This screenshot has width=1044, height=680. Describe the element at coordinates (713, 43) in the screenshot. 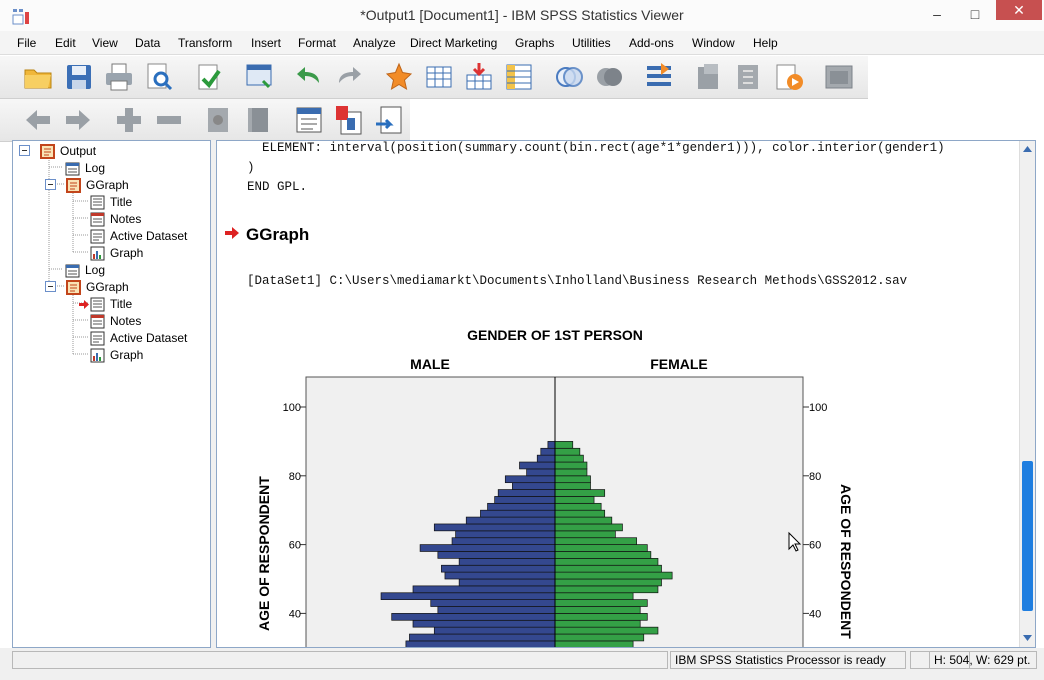

I see `menu-window: Window` at that location.